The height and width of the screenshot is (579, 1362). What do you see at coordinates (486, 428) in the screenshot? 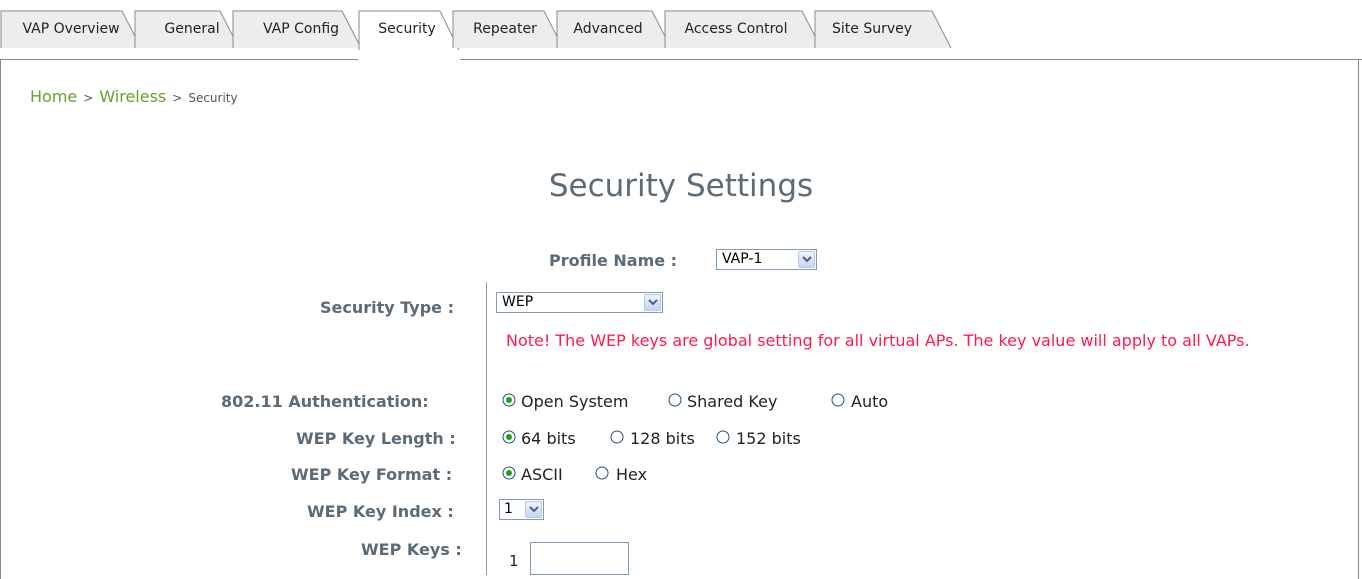
I see `form-divider` at bounding box center [486, 428].